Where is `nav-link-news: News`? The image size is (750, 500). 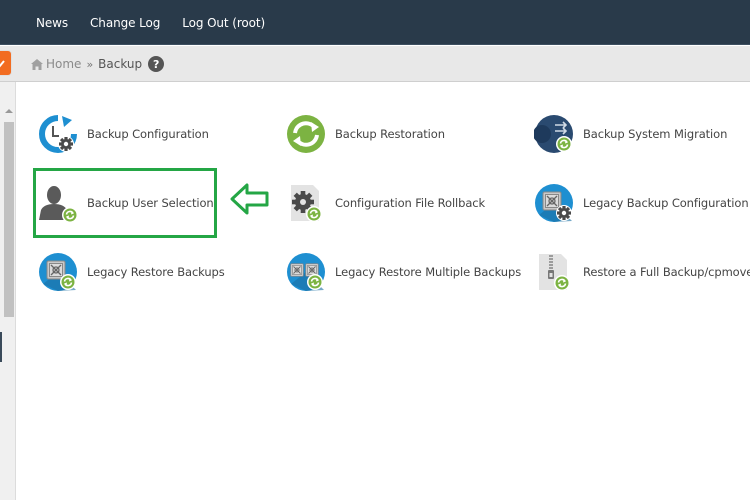
nav-link-news: News is located at coordinates (52, 23).